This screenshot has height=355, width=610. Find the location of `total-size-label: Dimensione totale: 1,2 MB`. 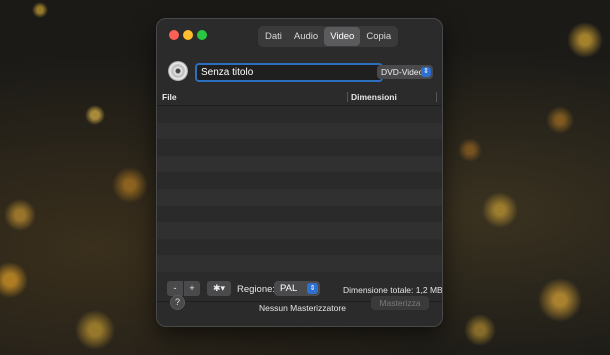

total-size-label: Dimensione totale: 1,2 MB is located at coordinates (393, 290).